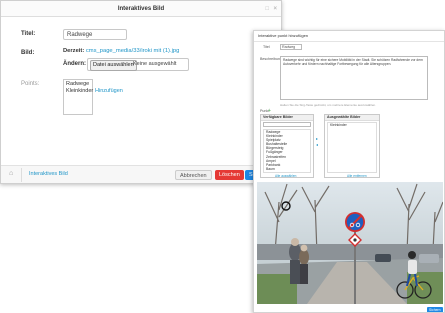 This screenshot has height=313, width=445. I want to click on chosen-list: Kleinkinder, so click(352, 147).